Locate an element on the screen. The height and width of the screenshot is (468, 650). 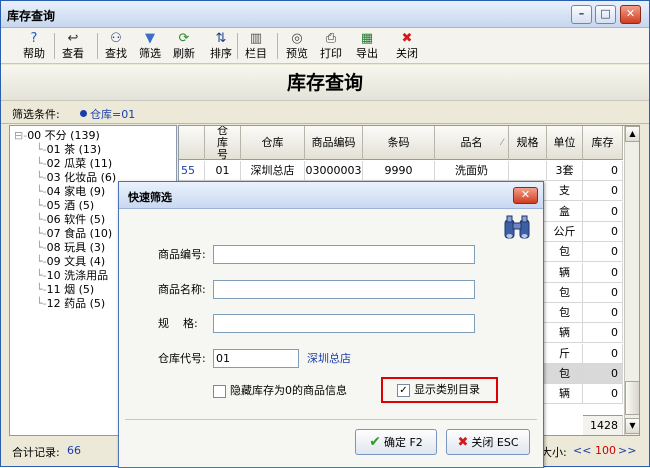
tree-node: └-07 食品 (10) is located at coordinates (74, 234).